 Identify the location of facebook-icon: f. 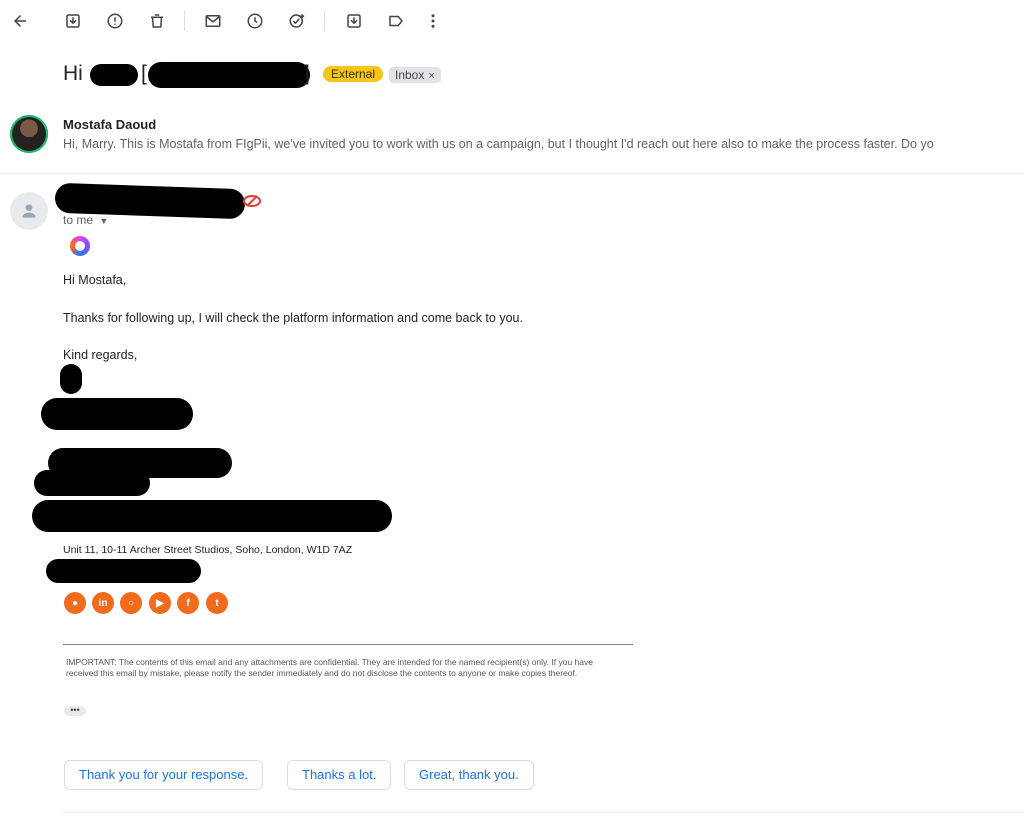
(188, 603).